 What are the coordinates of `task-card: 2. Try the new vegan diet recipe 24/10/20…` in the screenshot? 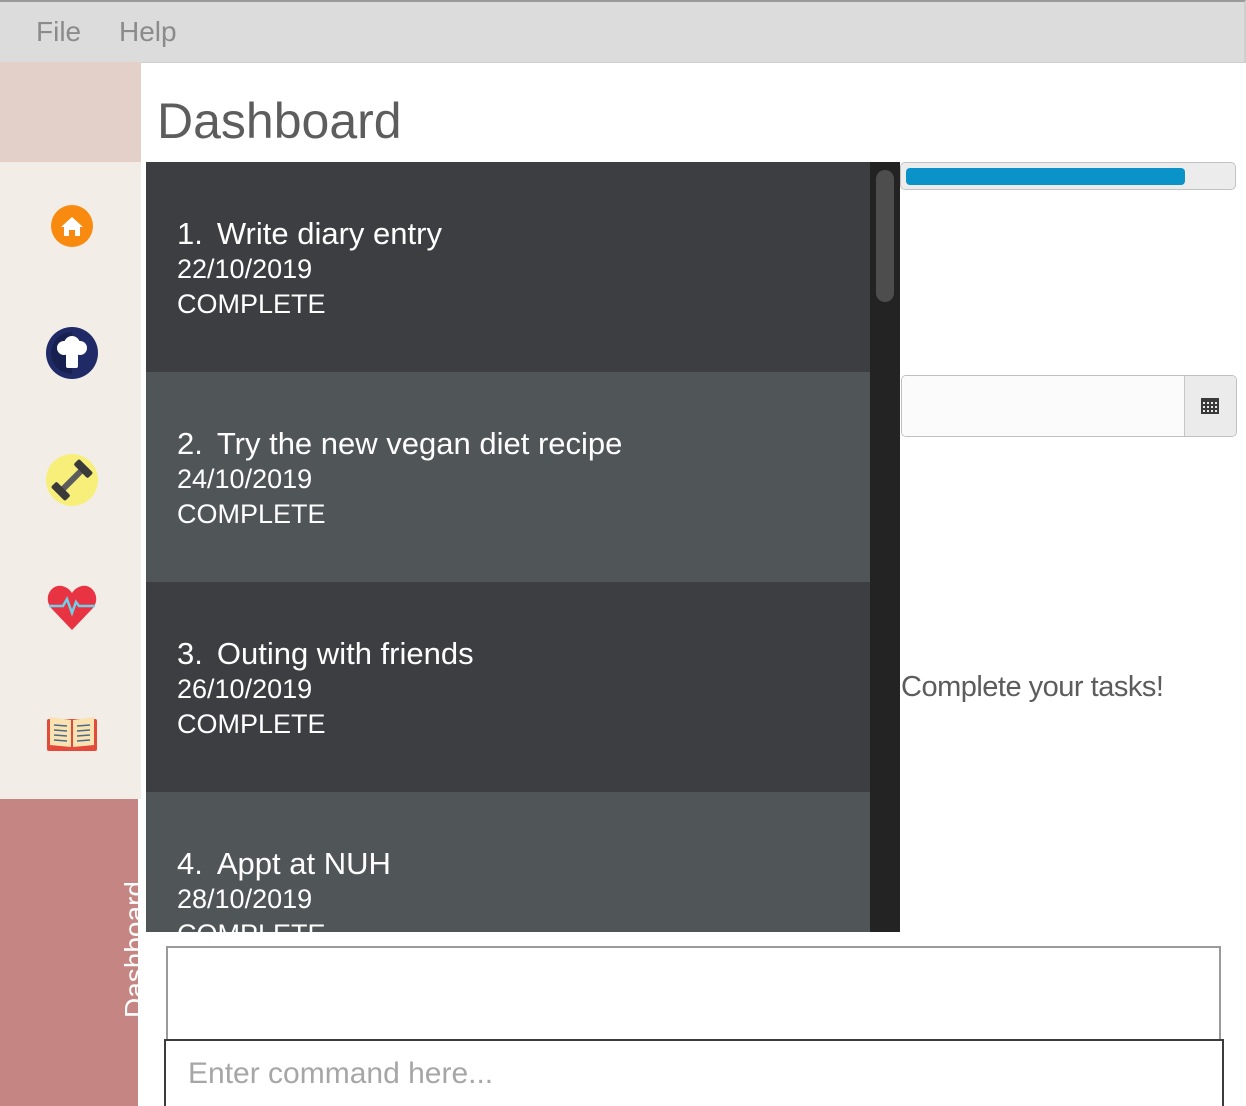 It's located at (508, 477).